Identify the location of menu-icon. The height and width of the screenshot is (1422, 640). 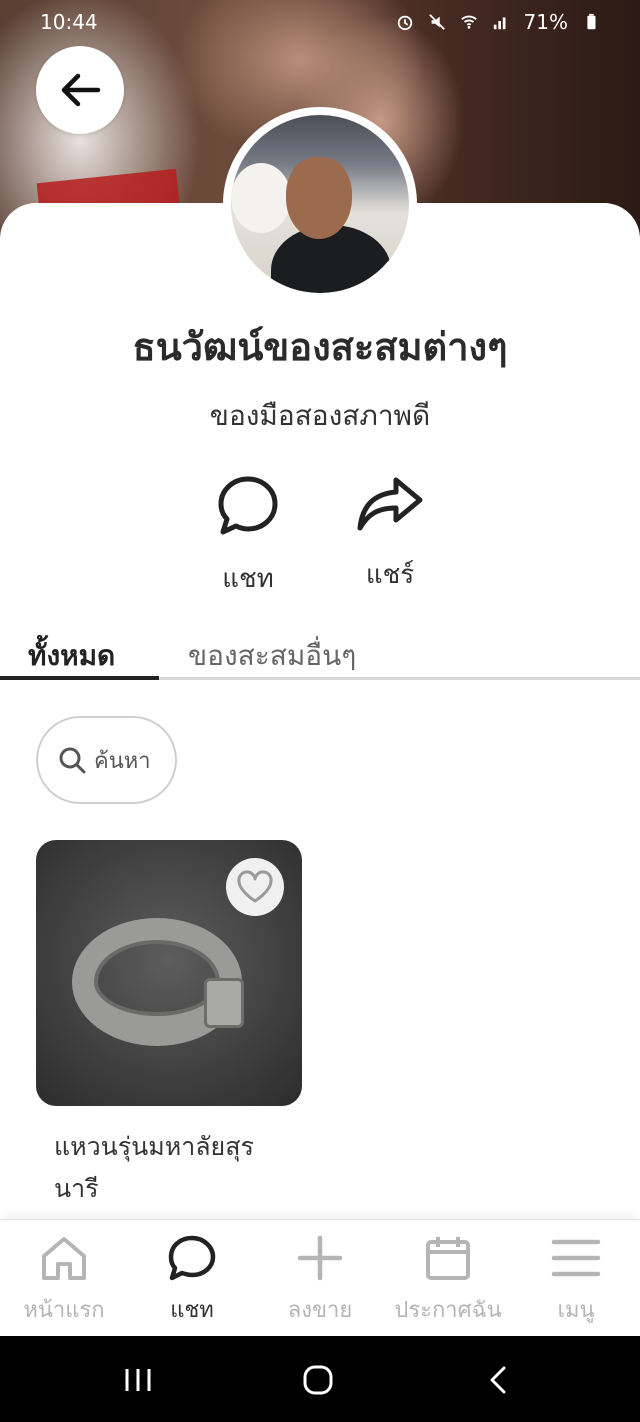
(576, 1258).